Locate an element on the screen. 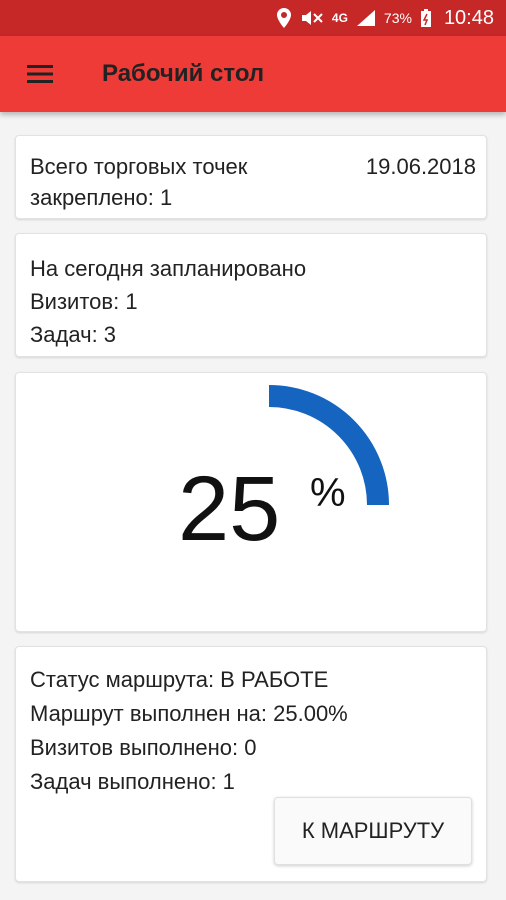 The image size is (506, 900). app-bar: Рабочий стол is located at coordinates (253, 74).